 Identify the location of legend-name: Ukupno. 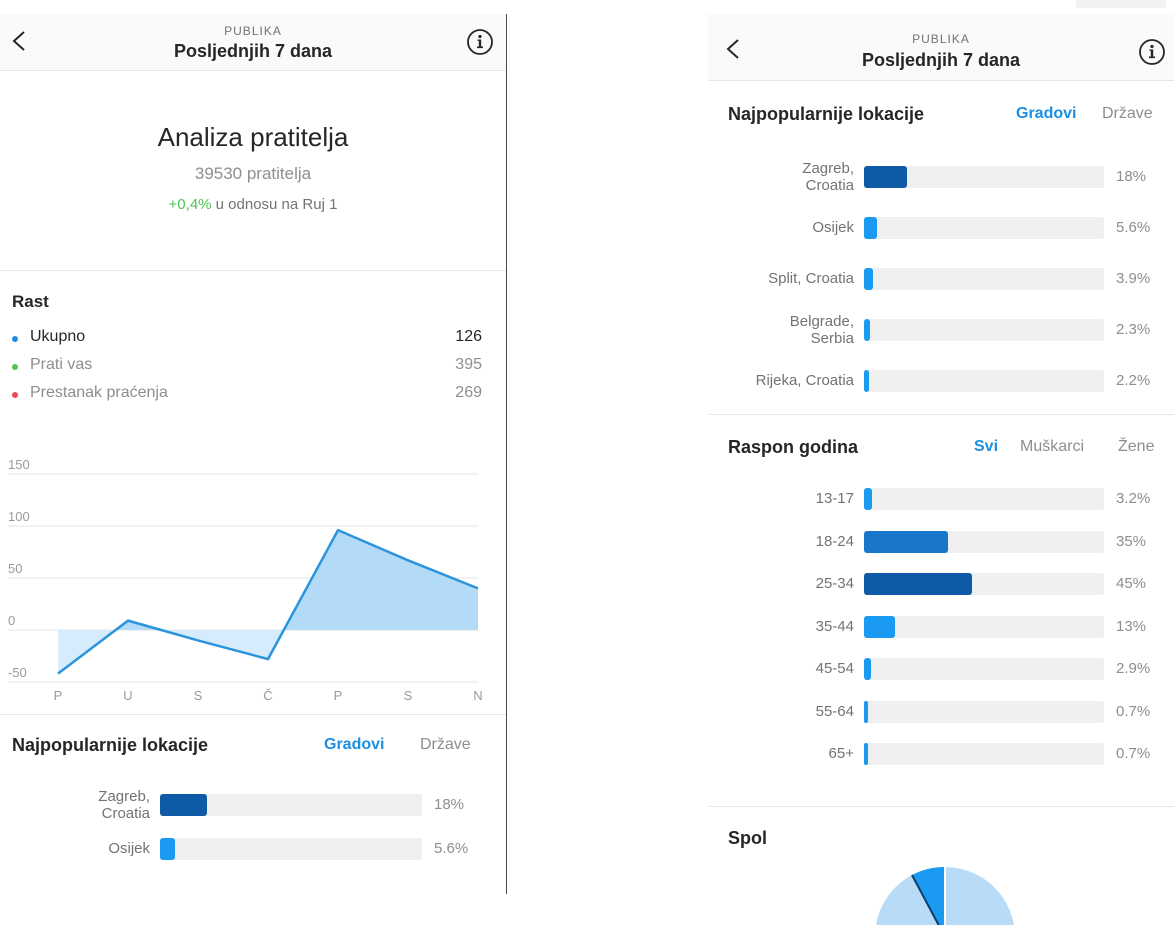
(58, 336).